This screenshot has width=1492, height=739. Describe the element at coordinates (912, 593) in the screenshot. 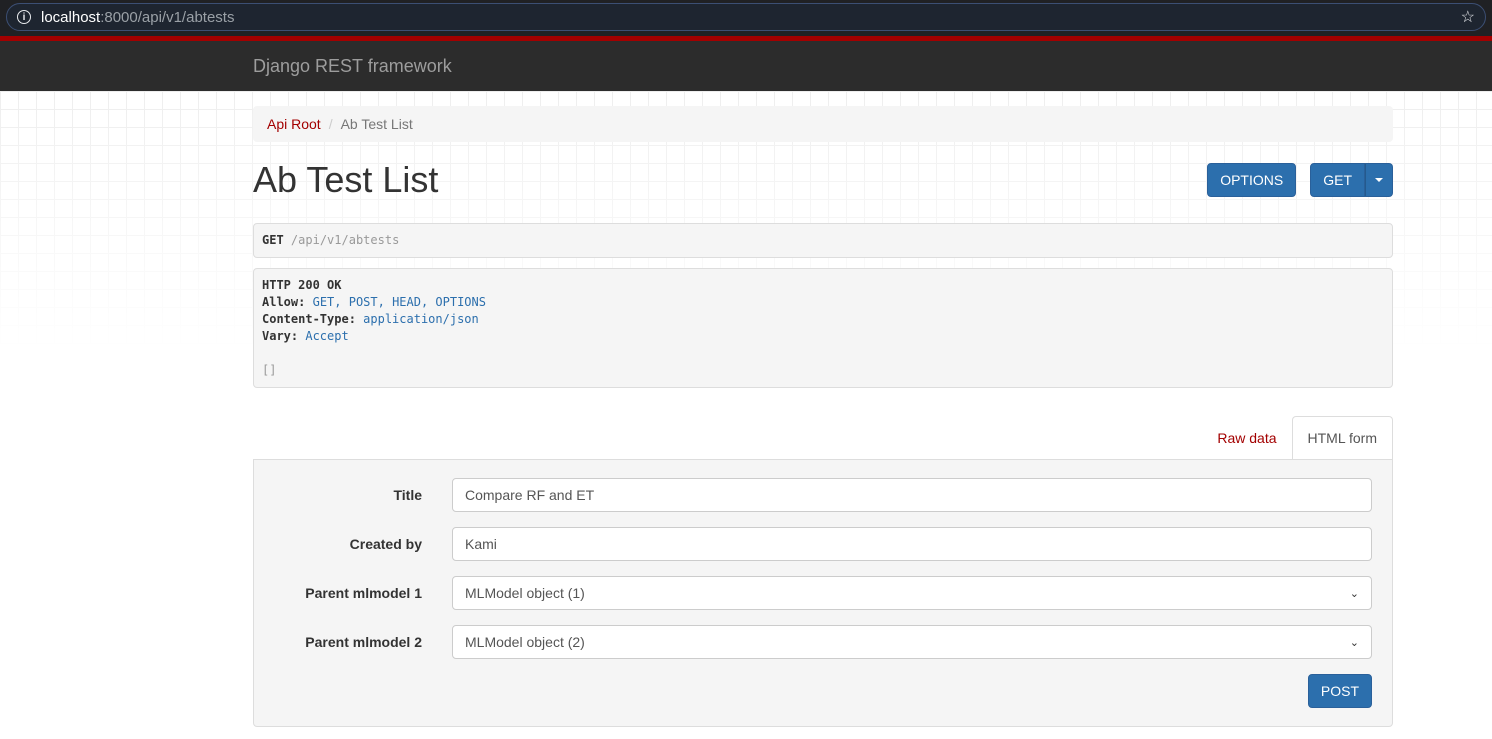

I see `parent-mlmodel-1-select: MLModel object (1) ⌄` at that location.